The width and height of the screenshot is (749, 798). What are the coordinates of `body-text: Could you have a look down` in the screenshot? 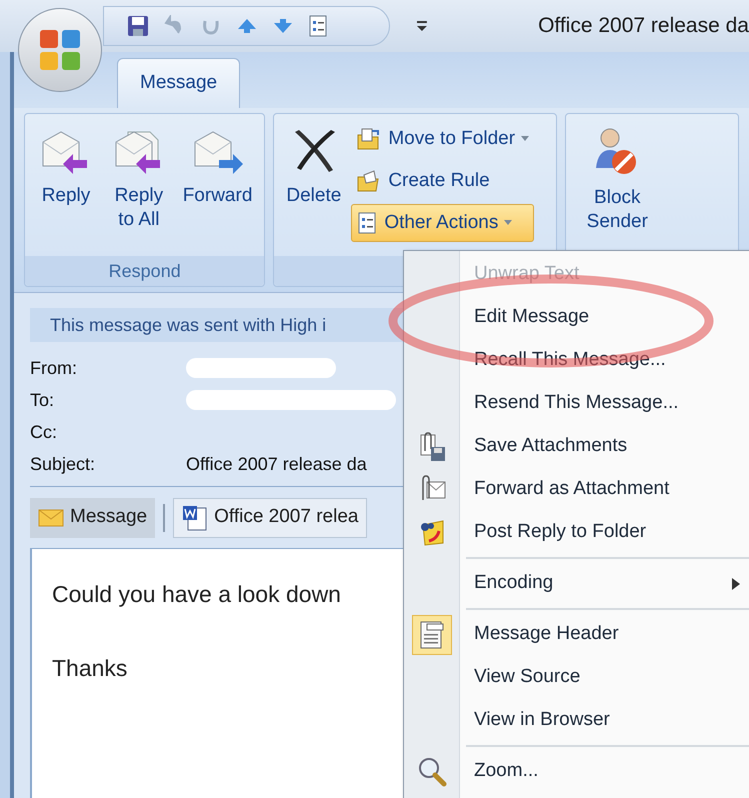 It's located at (196, 594).